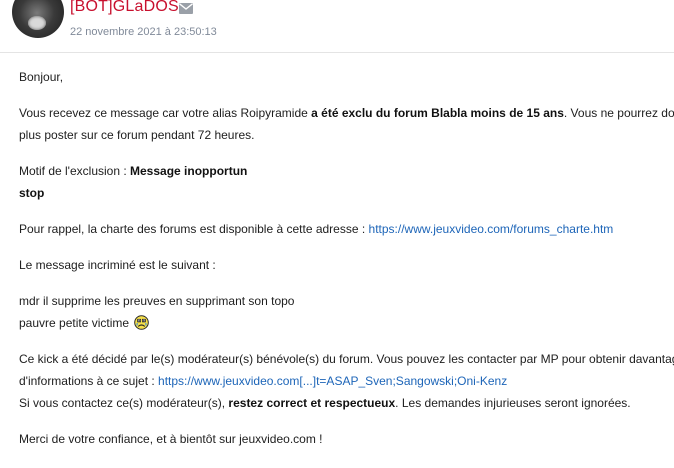 The height and width of the screenshot is (468, 674). What do you see at coordinates (124, 403) in the screenshot?
I see `contact-text-a: Si vous contactez ce(s) modérateur(s),` at bounding box center [124, 403].